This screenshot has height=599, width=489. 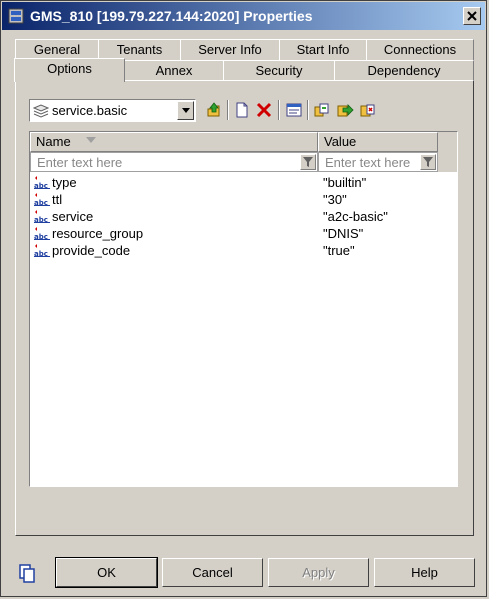 What do you see at coordinates (106, 572) in the screenshot?
I see `ok-button: OK` at bounding box center [106, 572].